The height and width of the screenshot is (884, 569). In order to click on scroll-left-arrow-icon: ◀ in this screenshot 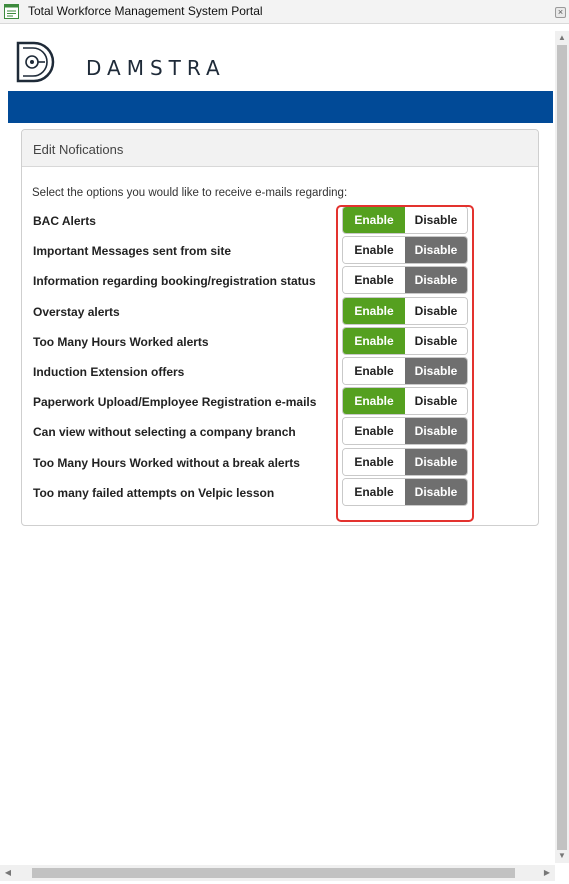, I will do `click(8, 873)`.